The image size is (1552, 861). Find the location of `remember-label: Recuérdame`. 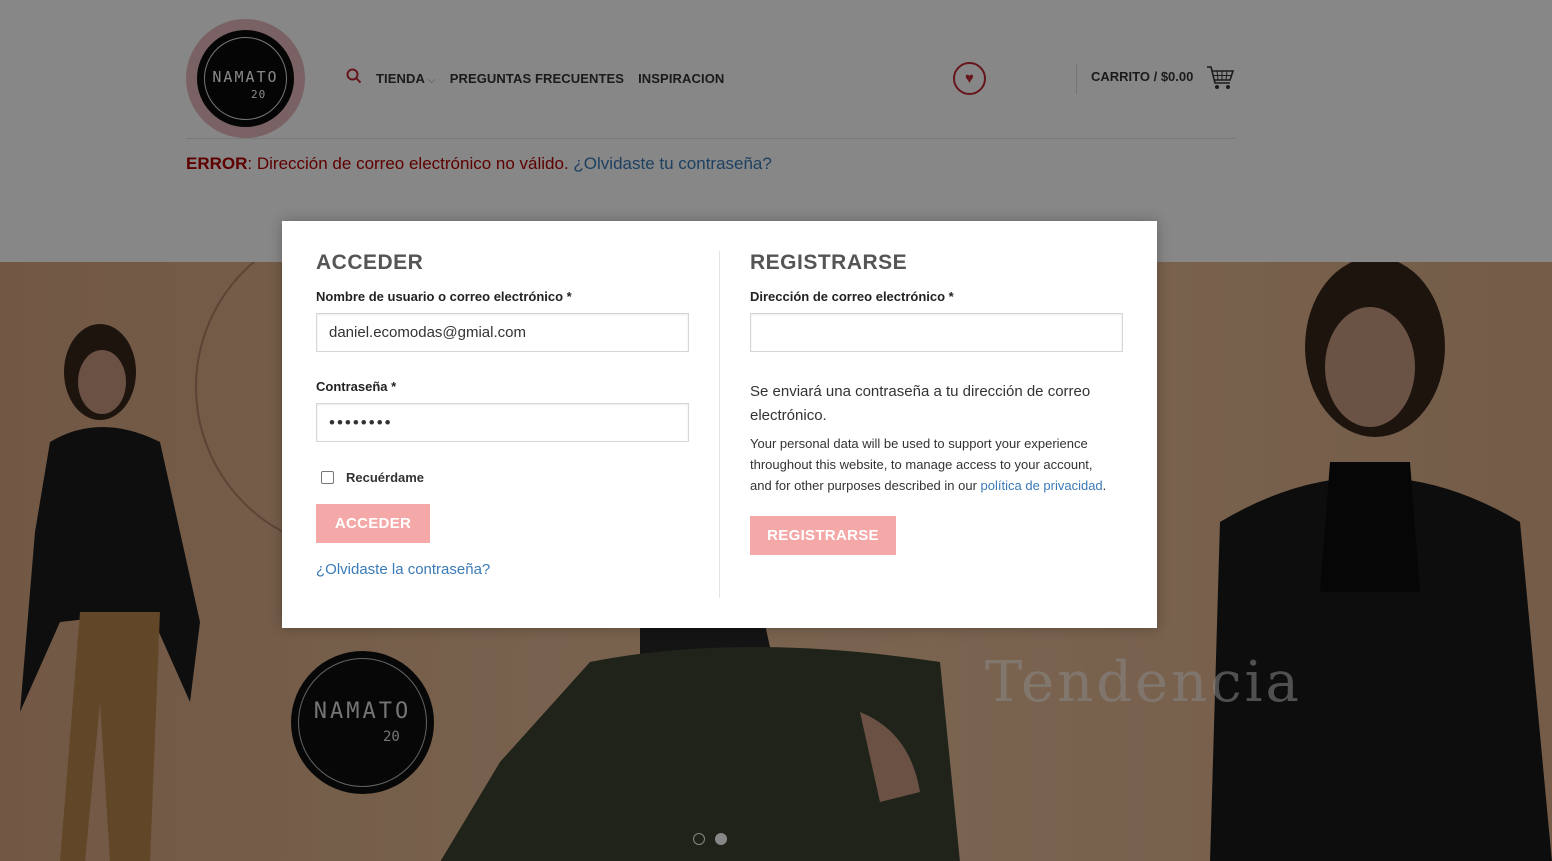

remember-label: Recuérdame is located at coordinates (385, 477).